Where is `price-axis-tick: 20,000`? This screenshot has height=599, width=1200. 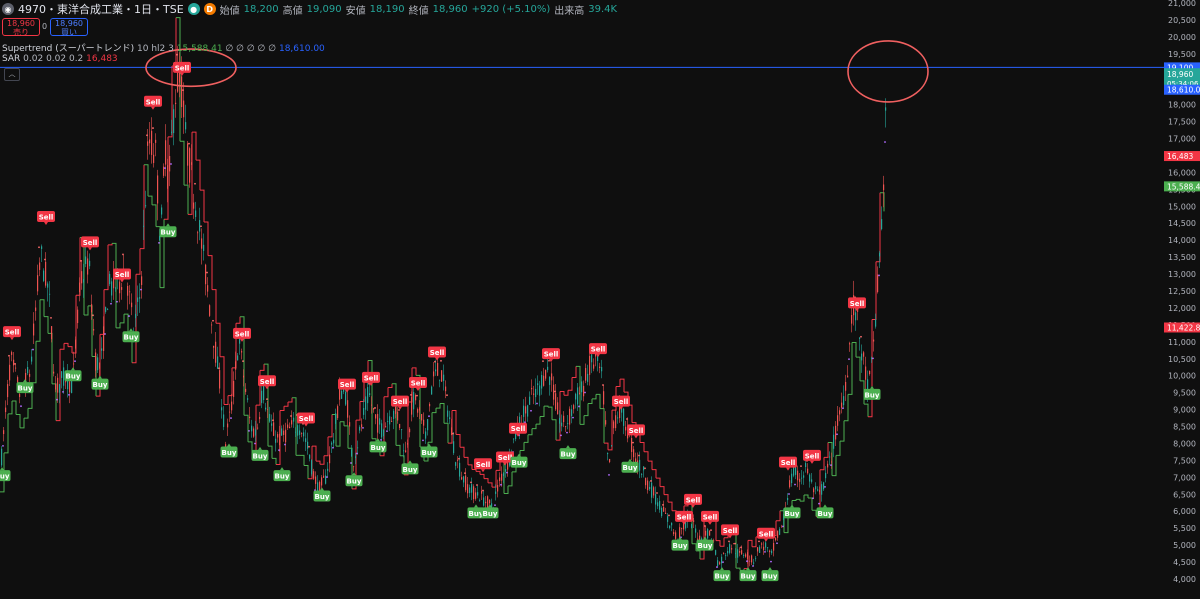 price-axis-tick: 20,000 is located at coordinates (1182, 37).